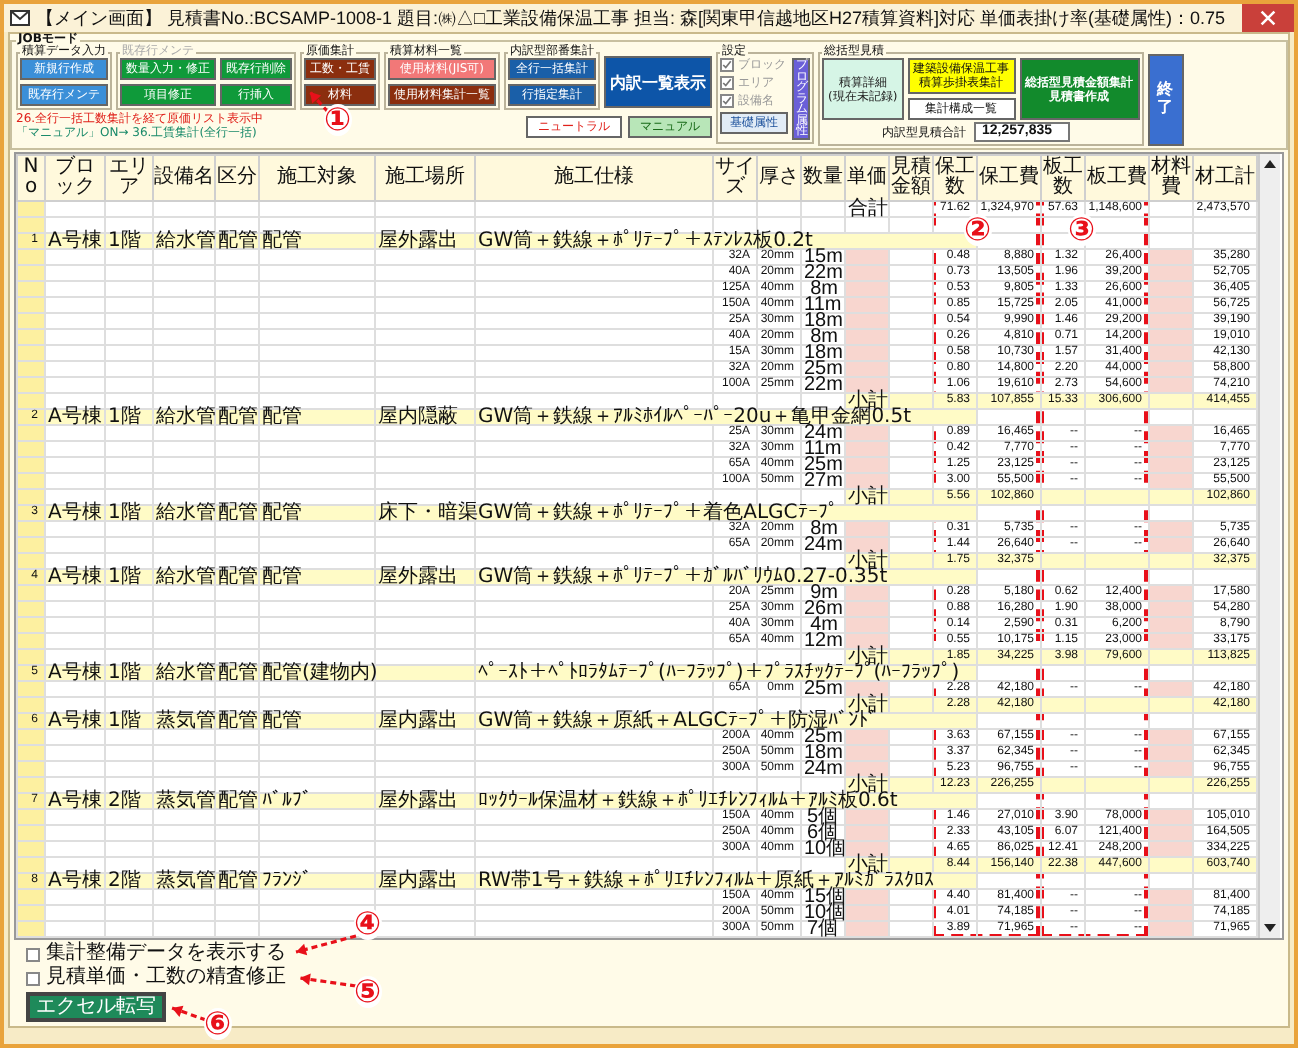 This screenshot has width=1298, height=1048. I want to click on column-header: 施工仕様, so click(594, 178).